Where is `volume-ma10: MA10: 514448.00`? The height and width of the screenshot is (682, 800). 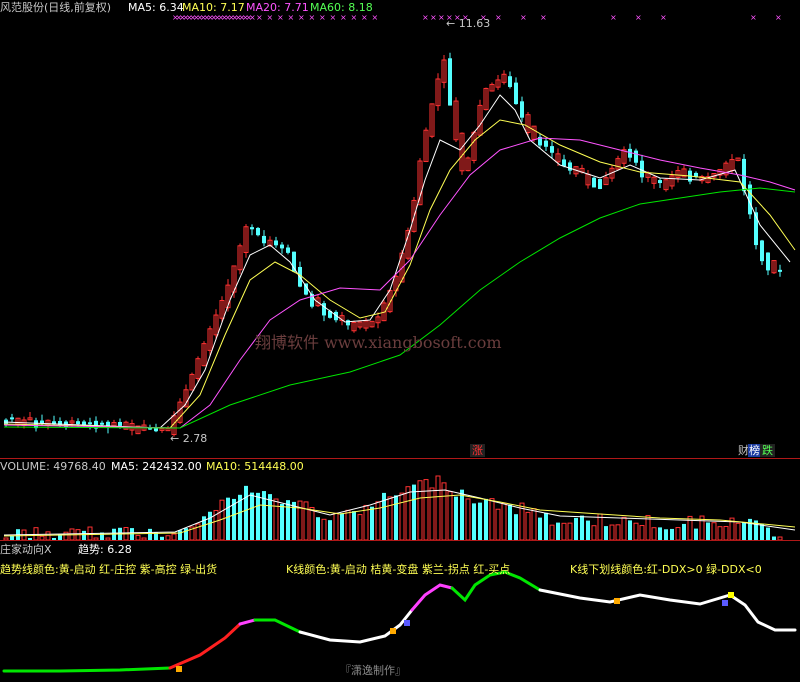 volume-ma10: MA10: 514448.00 is located at coordinates (255, 466).